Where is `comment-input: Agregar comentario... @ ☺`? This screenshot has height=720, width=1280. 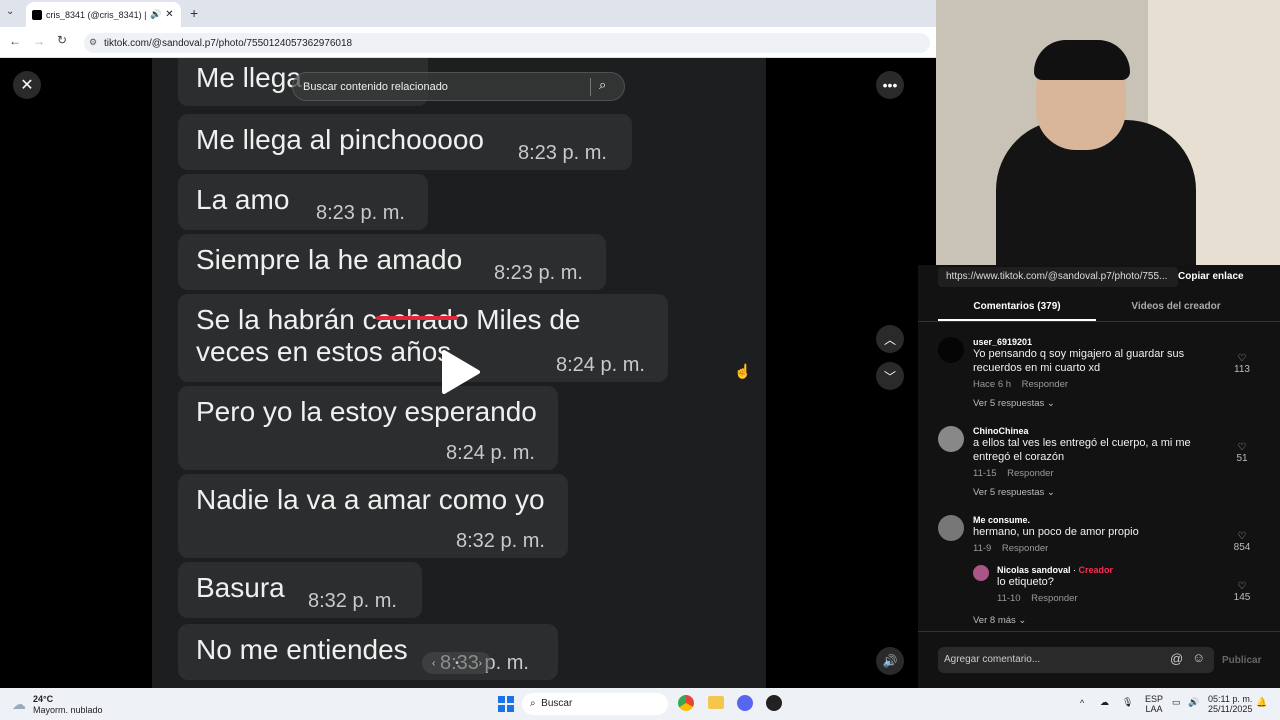
comment-input: Agregar comentario... @ ☺ is located at coordinates (1076, 660).